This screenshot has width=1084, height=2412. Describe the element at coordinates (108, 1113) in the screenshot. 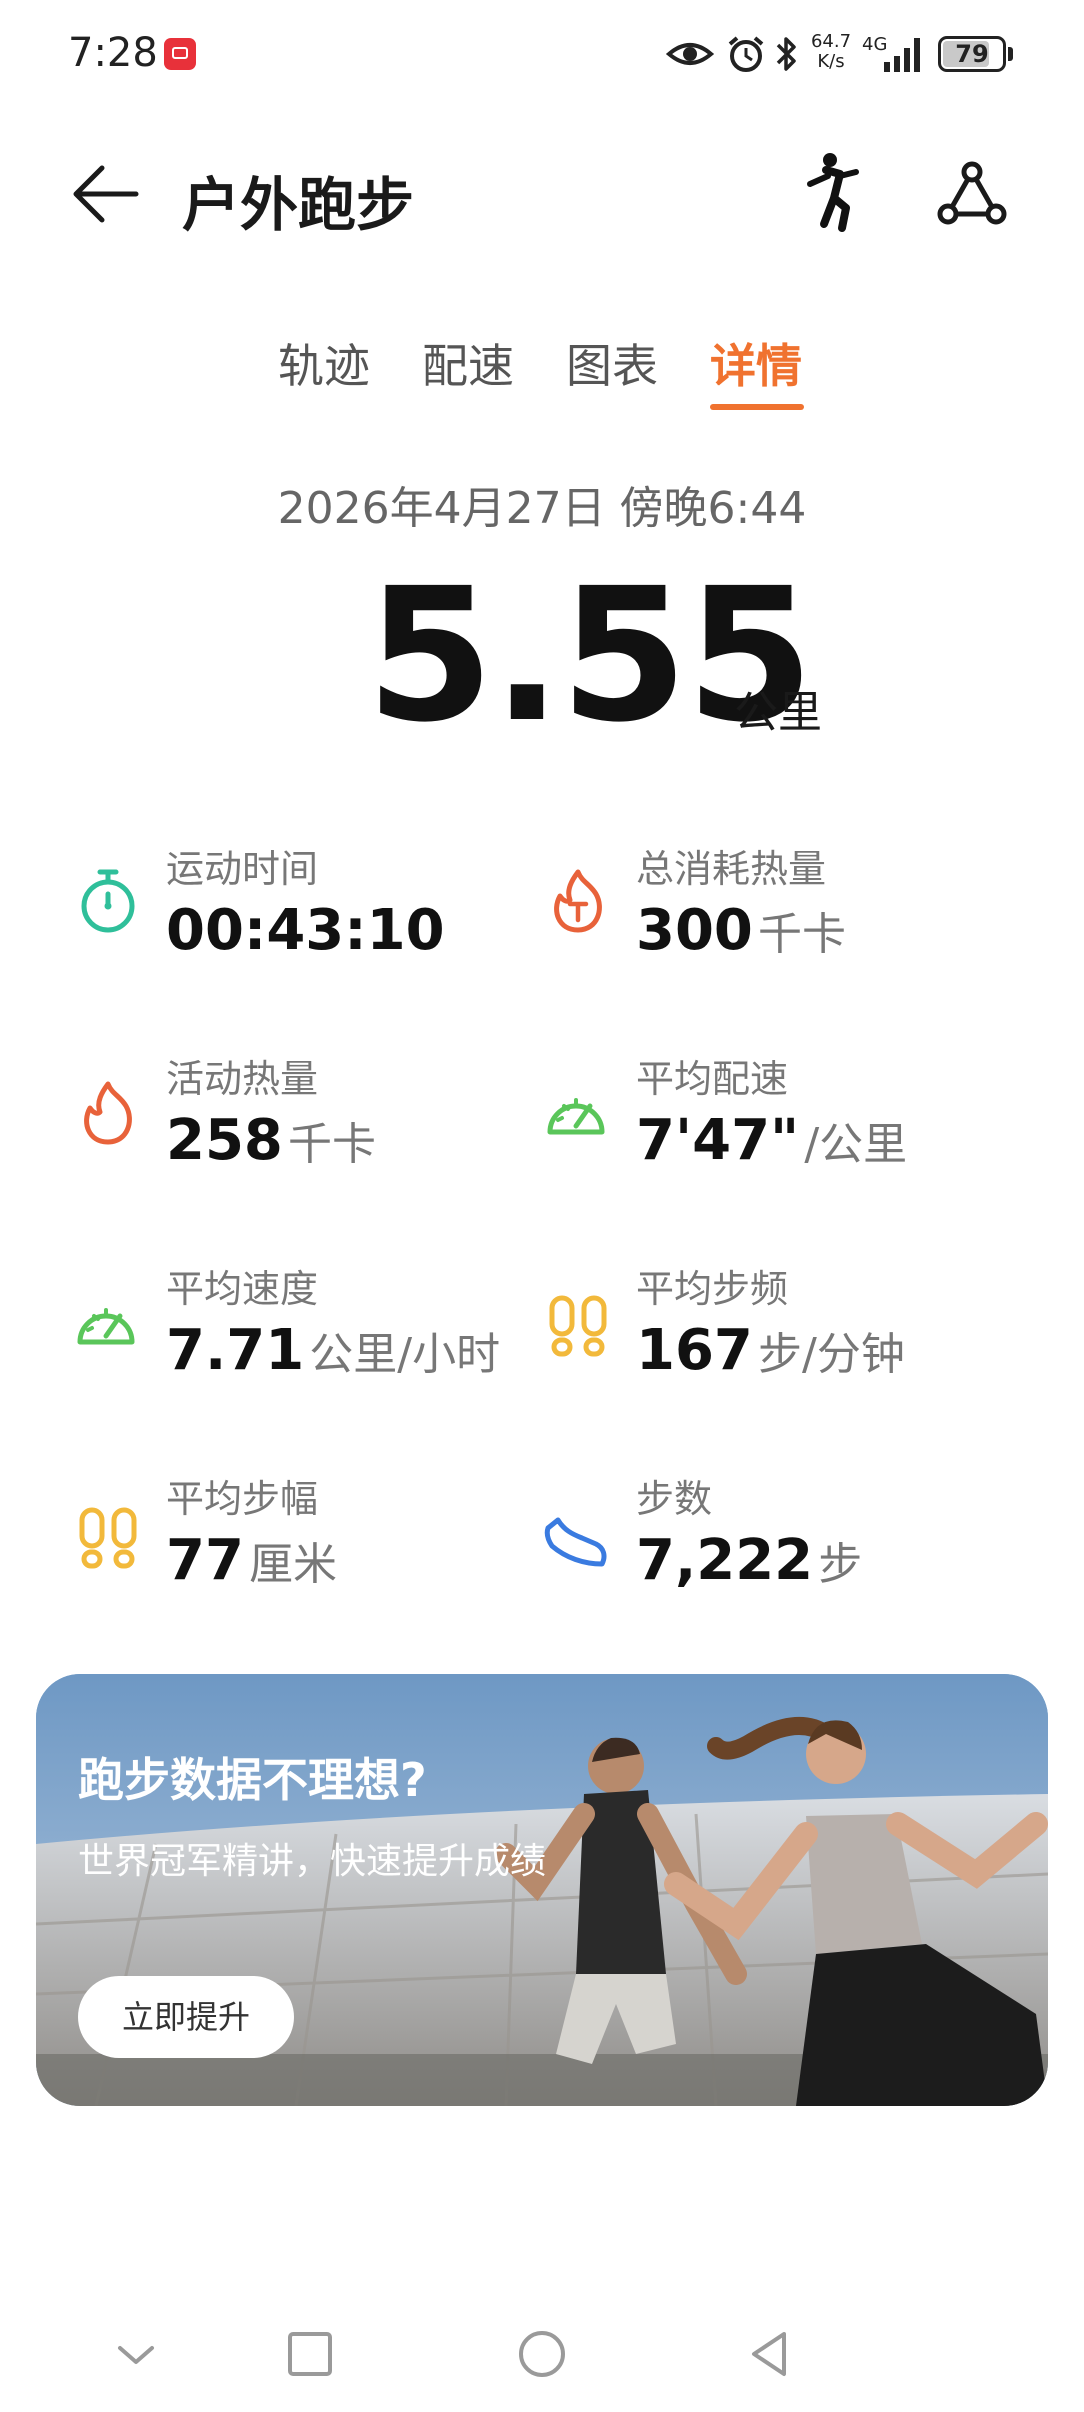

I see `flame-icon` at that location.